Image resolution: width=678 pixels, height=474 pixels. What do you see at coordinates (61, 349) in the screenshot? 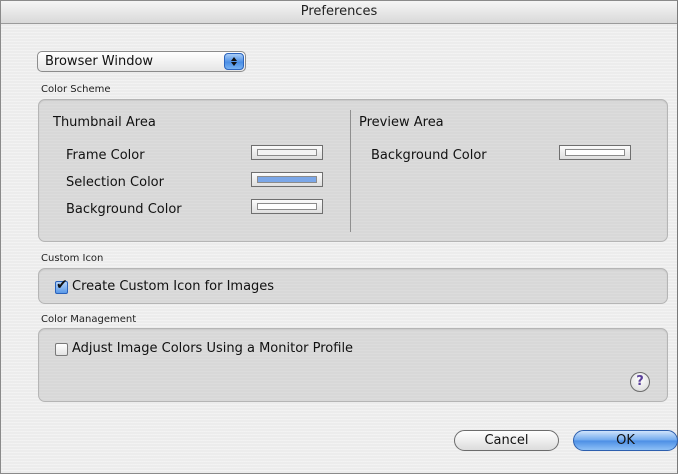
I see `monitor-profile-checkbox` at bounding box center [61, 349].